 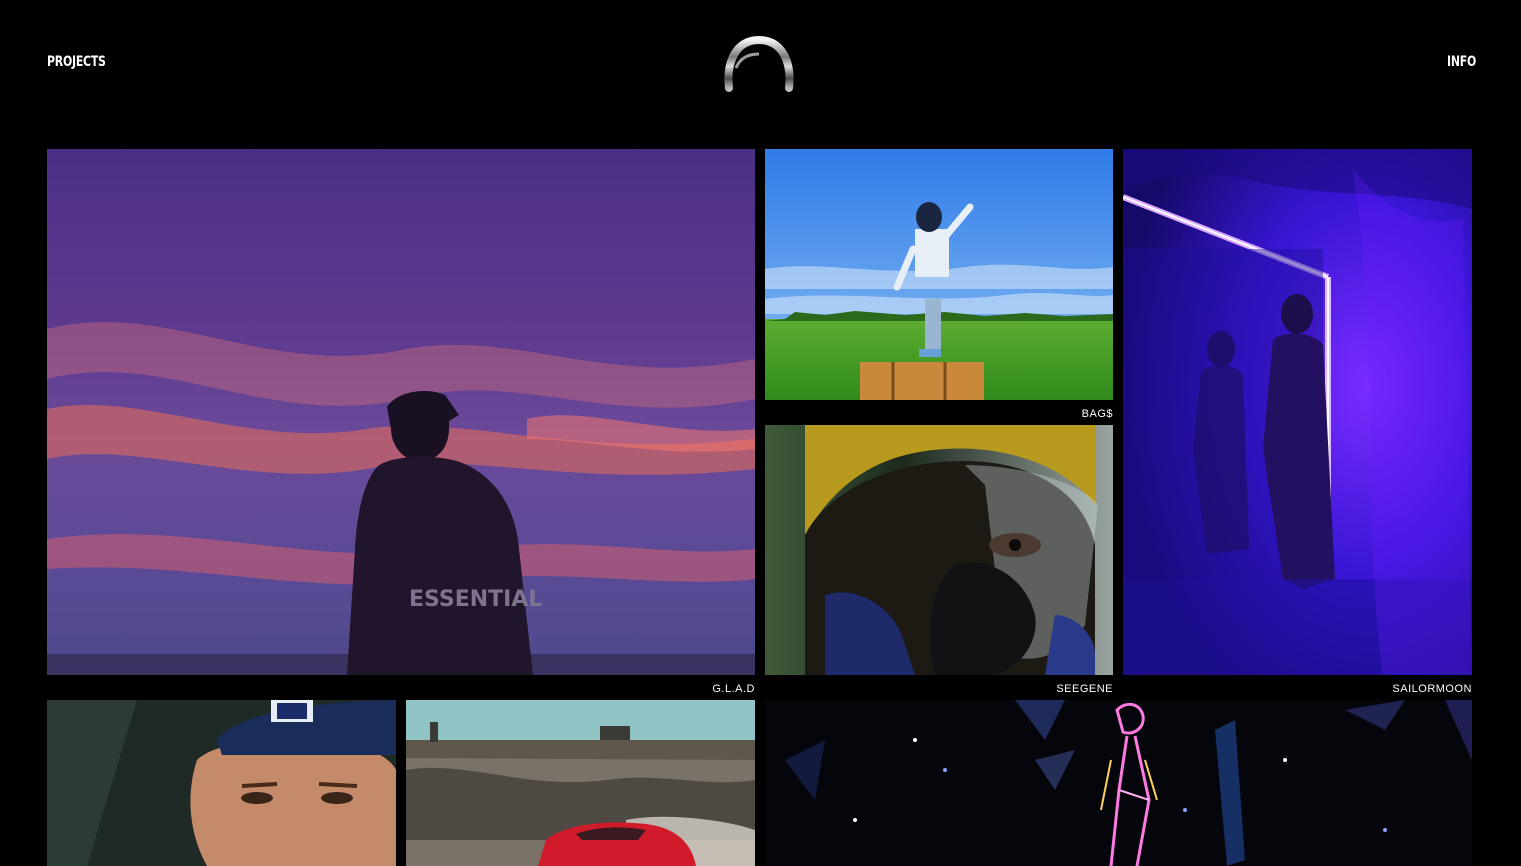 I want to click on project-tile-space, so click(x=1118, y=783).